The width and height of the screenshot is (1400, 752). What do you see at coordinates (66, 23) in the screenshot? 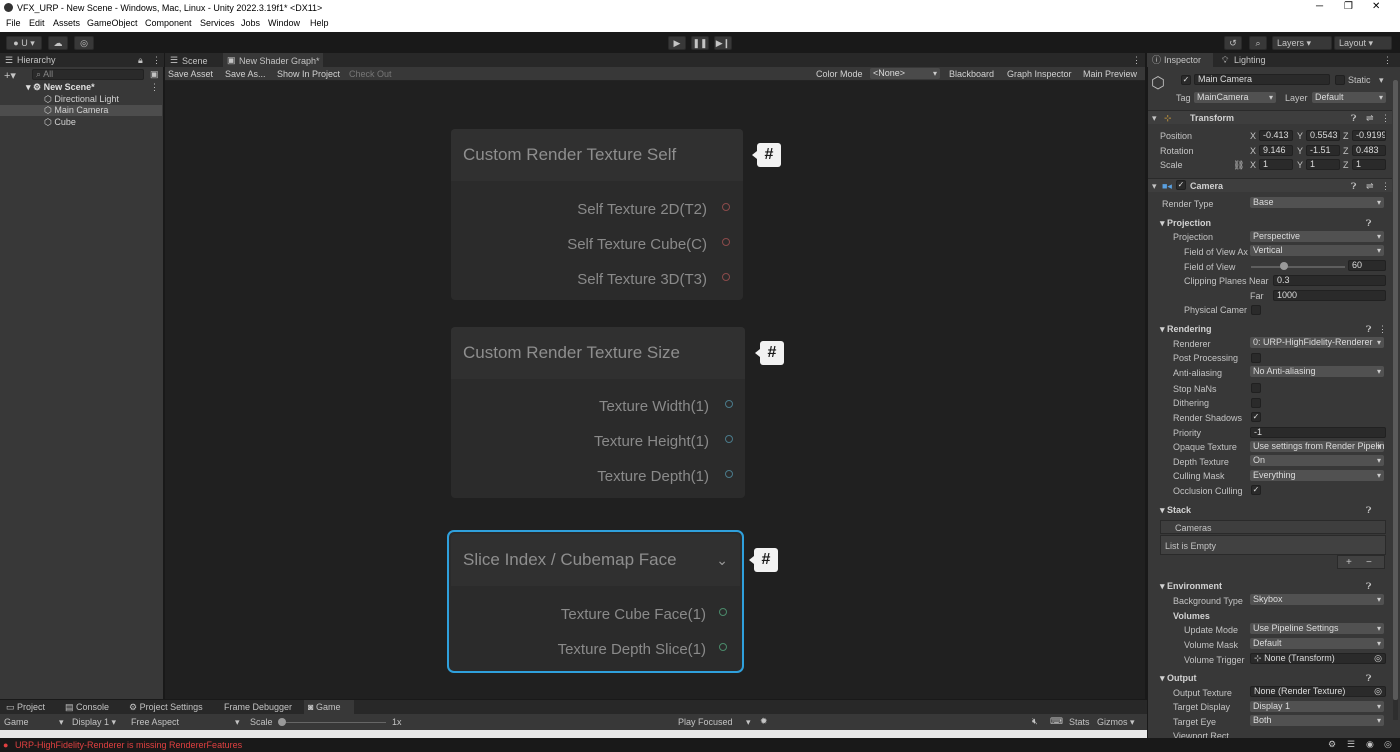
I see `menu-assets: Assets` at bounding box center [66, 23].